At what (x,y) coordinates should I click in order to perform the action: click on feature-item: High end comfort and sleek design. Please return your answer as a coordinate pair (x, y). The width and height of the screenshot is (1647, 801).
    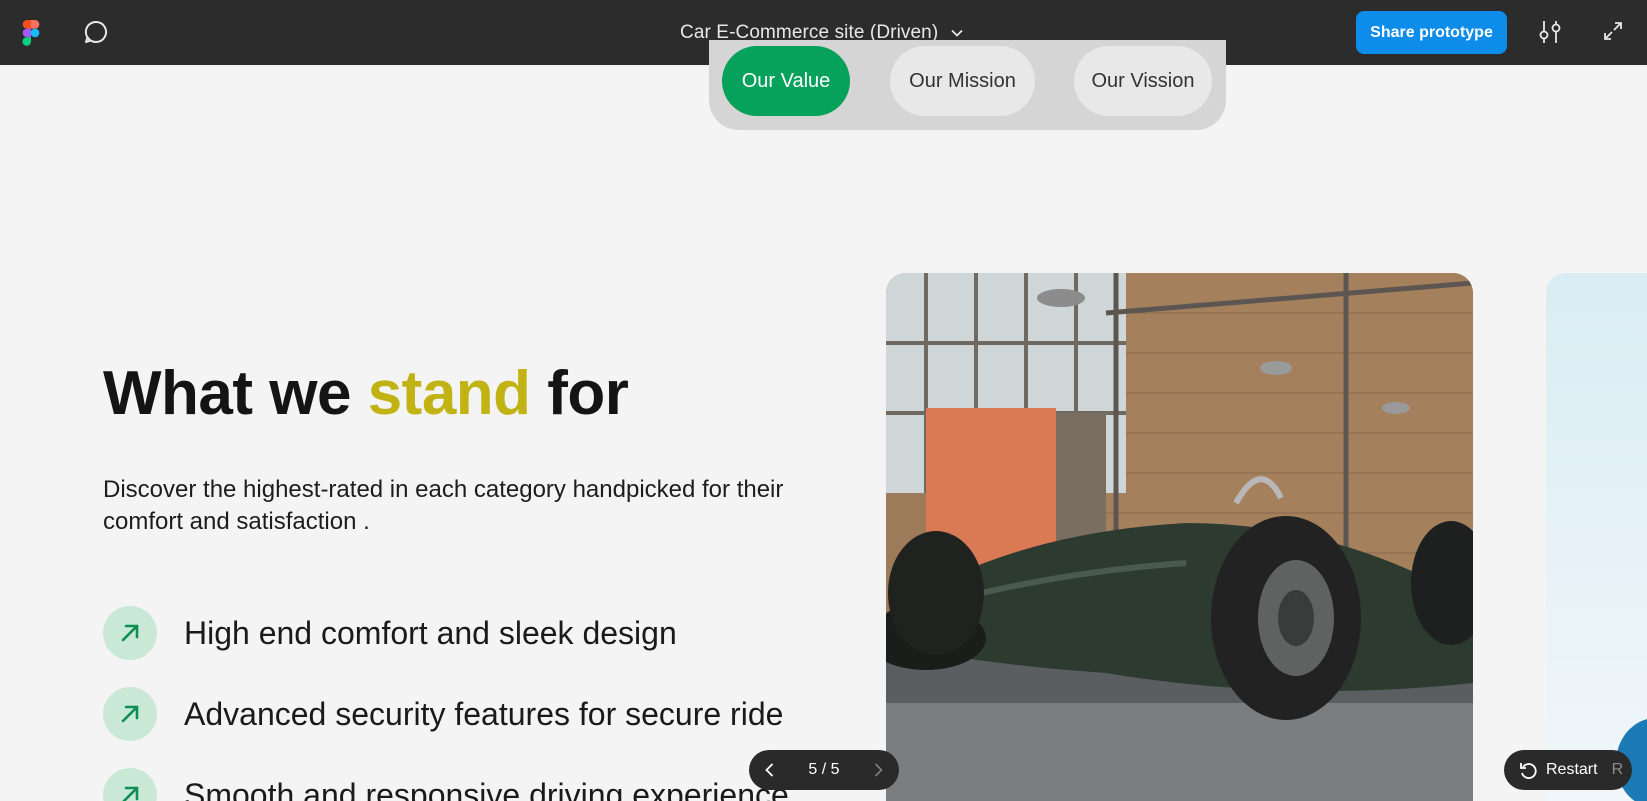
    Looking at the image, I should click on (390, 633).